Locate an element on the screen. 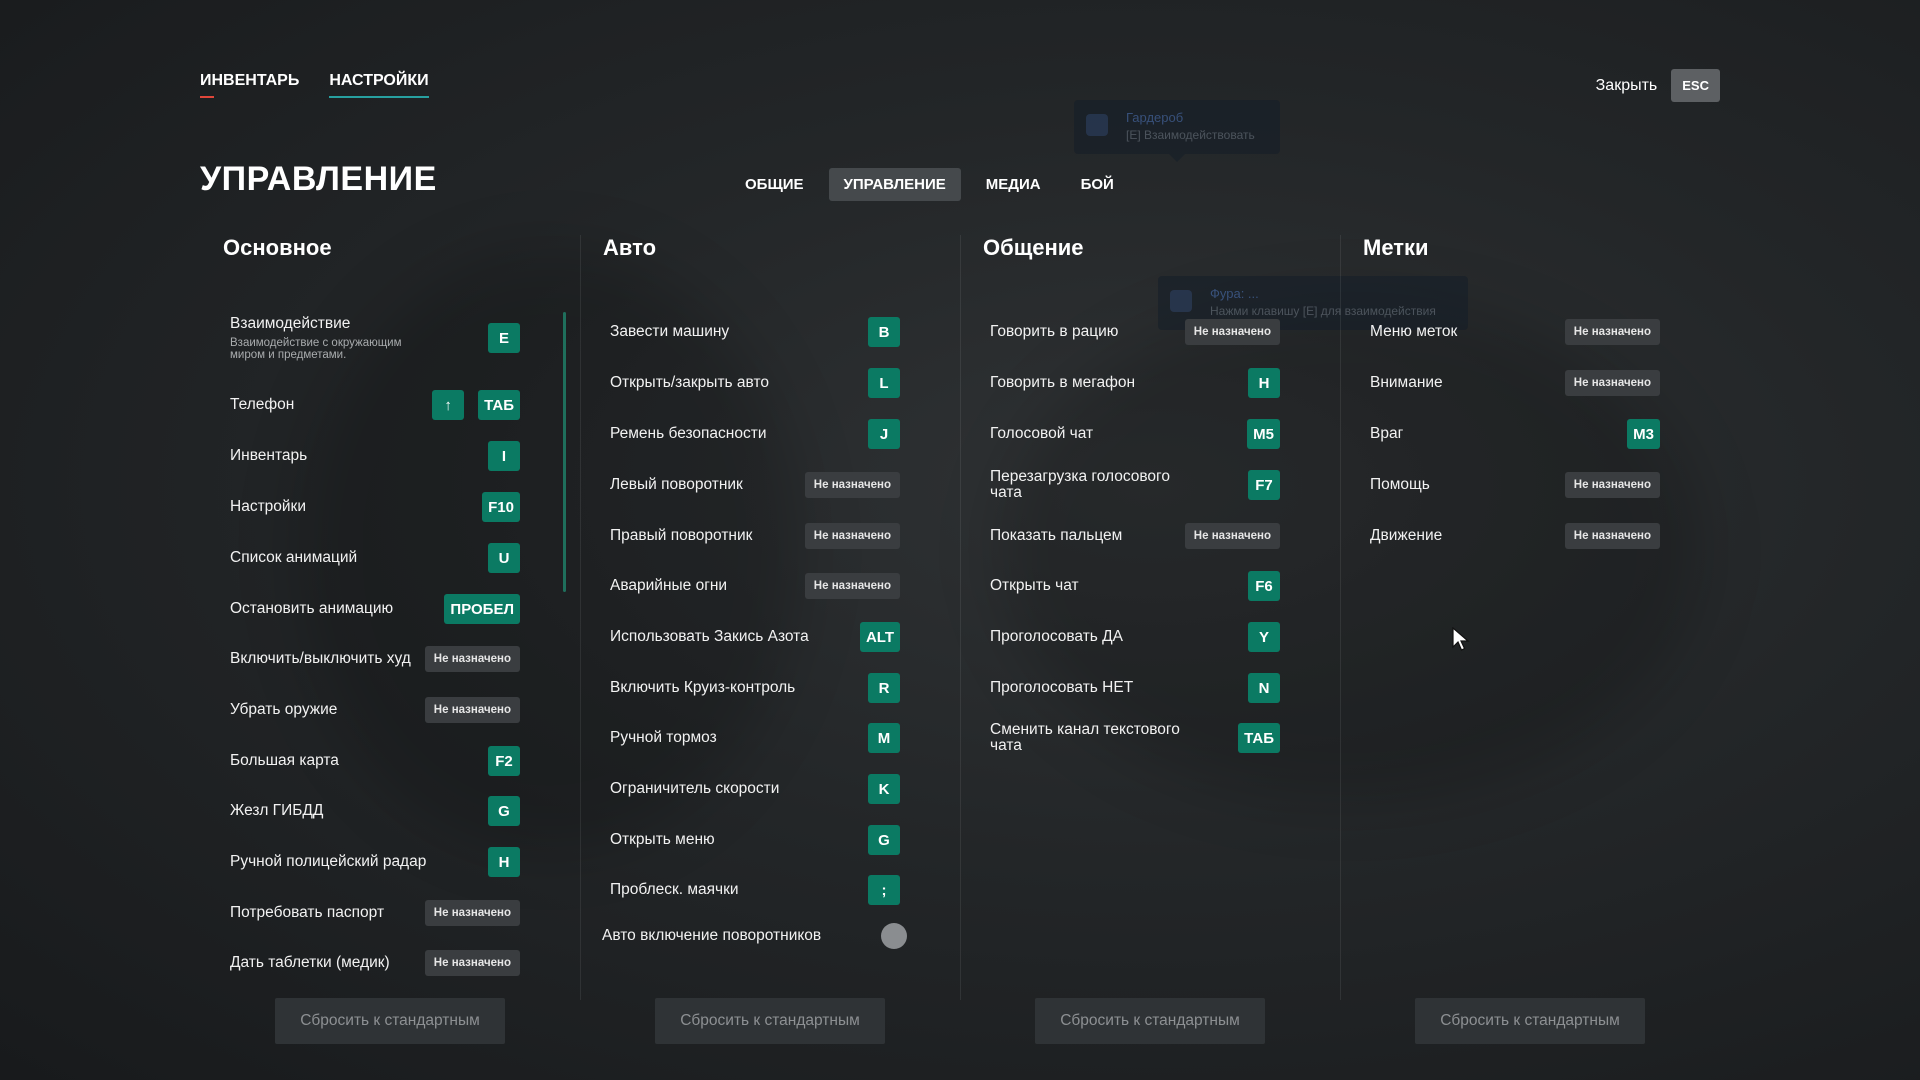  binding-row-open-menu: Открыть меню G is located at coordinates (755, 840).